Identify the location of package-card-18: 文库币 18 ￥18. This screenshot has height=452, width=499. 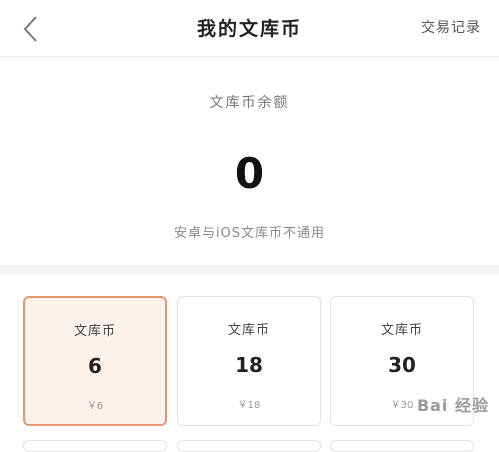
(249, 361).